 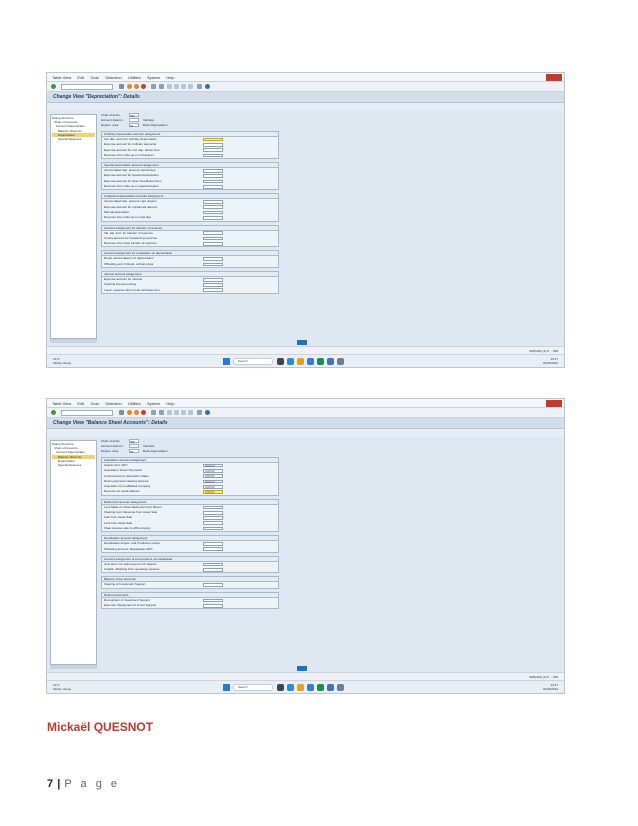 What do you see at coordinates (190, 86) in the screenshot?
I see `last-page-icon` at bounding box center [190, 86].